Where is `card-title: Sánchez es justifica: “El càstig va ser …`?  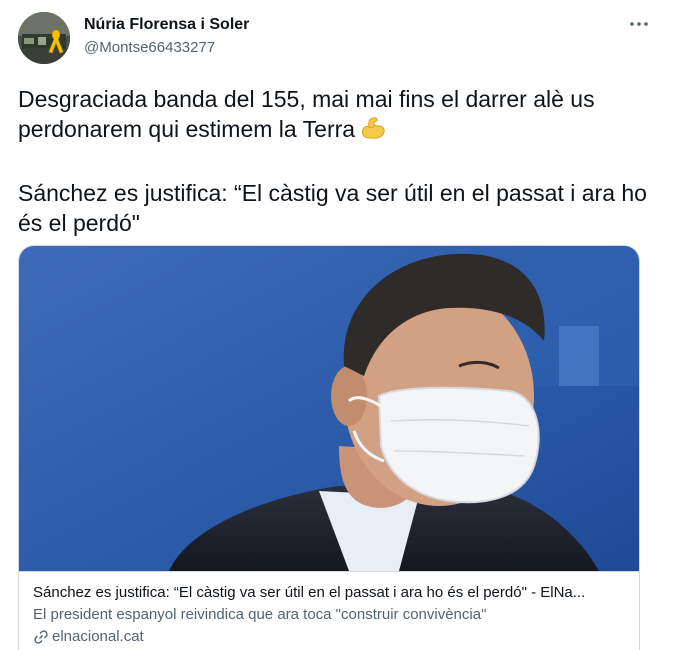 card-title: Sánchez es justifica: “El càstig va ser … is located at coordinates (329, 593).